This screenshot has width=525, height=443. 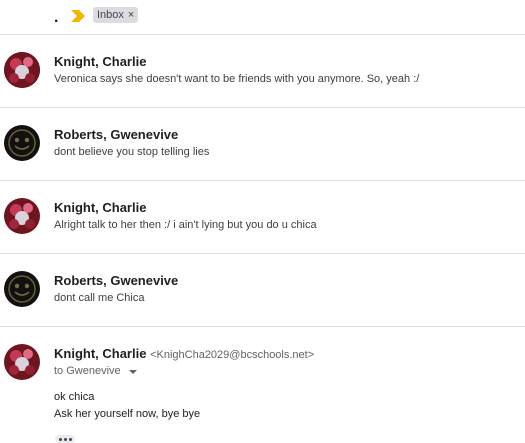 What do you see at coordinates (127, 414) in the screenshot?
I see `body-line: Ask her yourself now, bye bye` at bounding box center [127, 414].